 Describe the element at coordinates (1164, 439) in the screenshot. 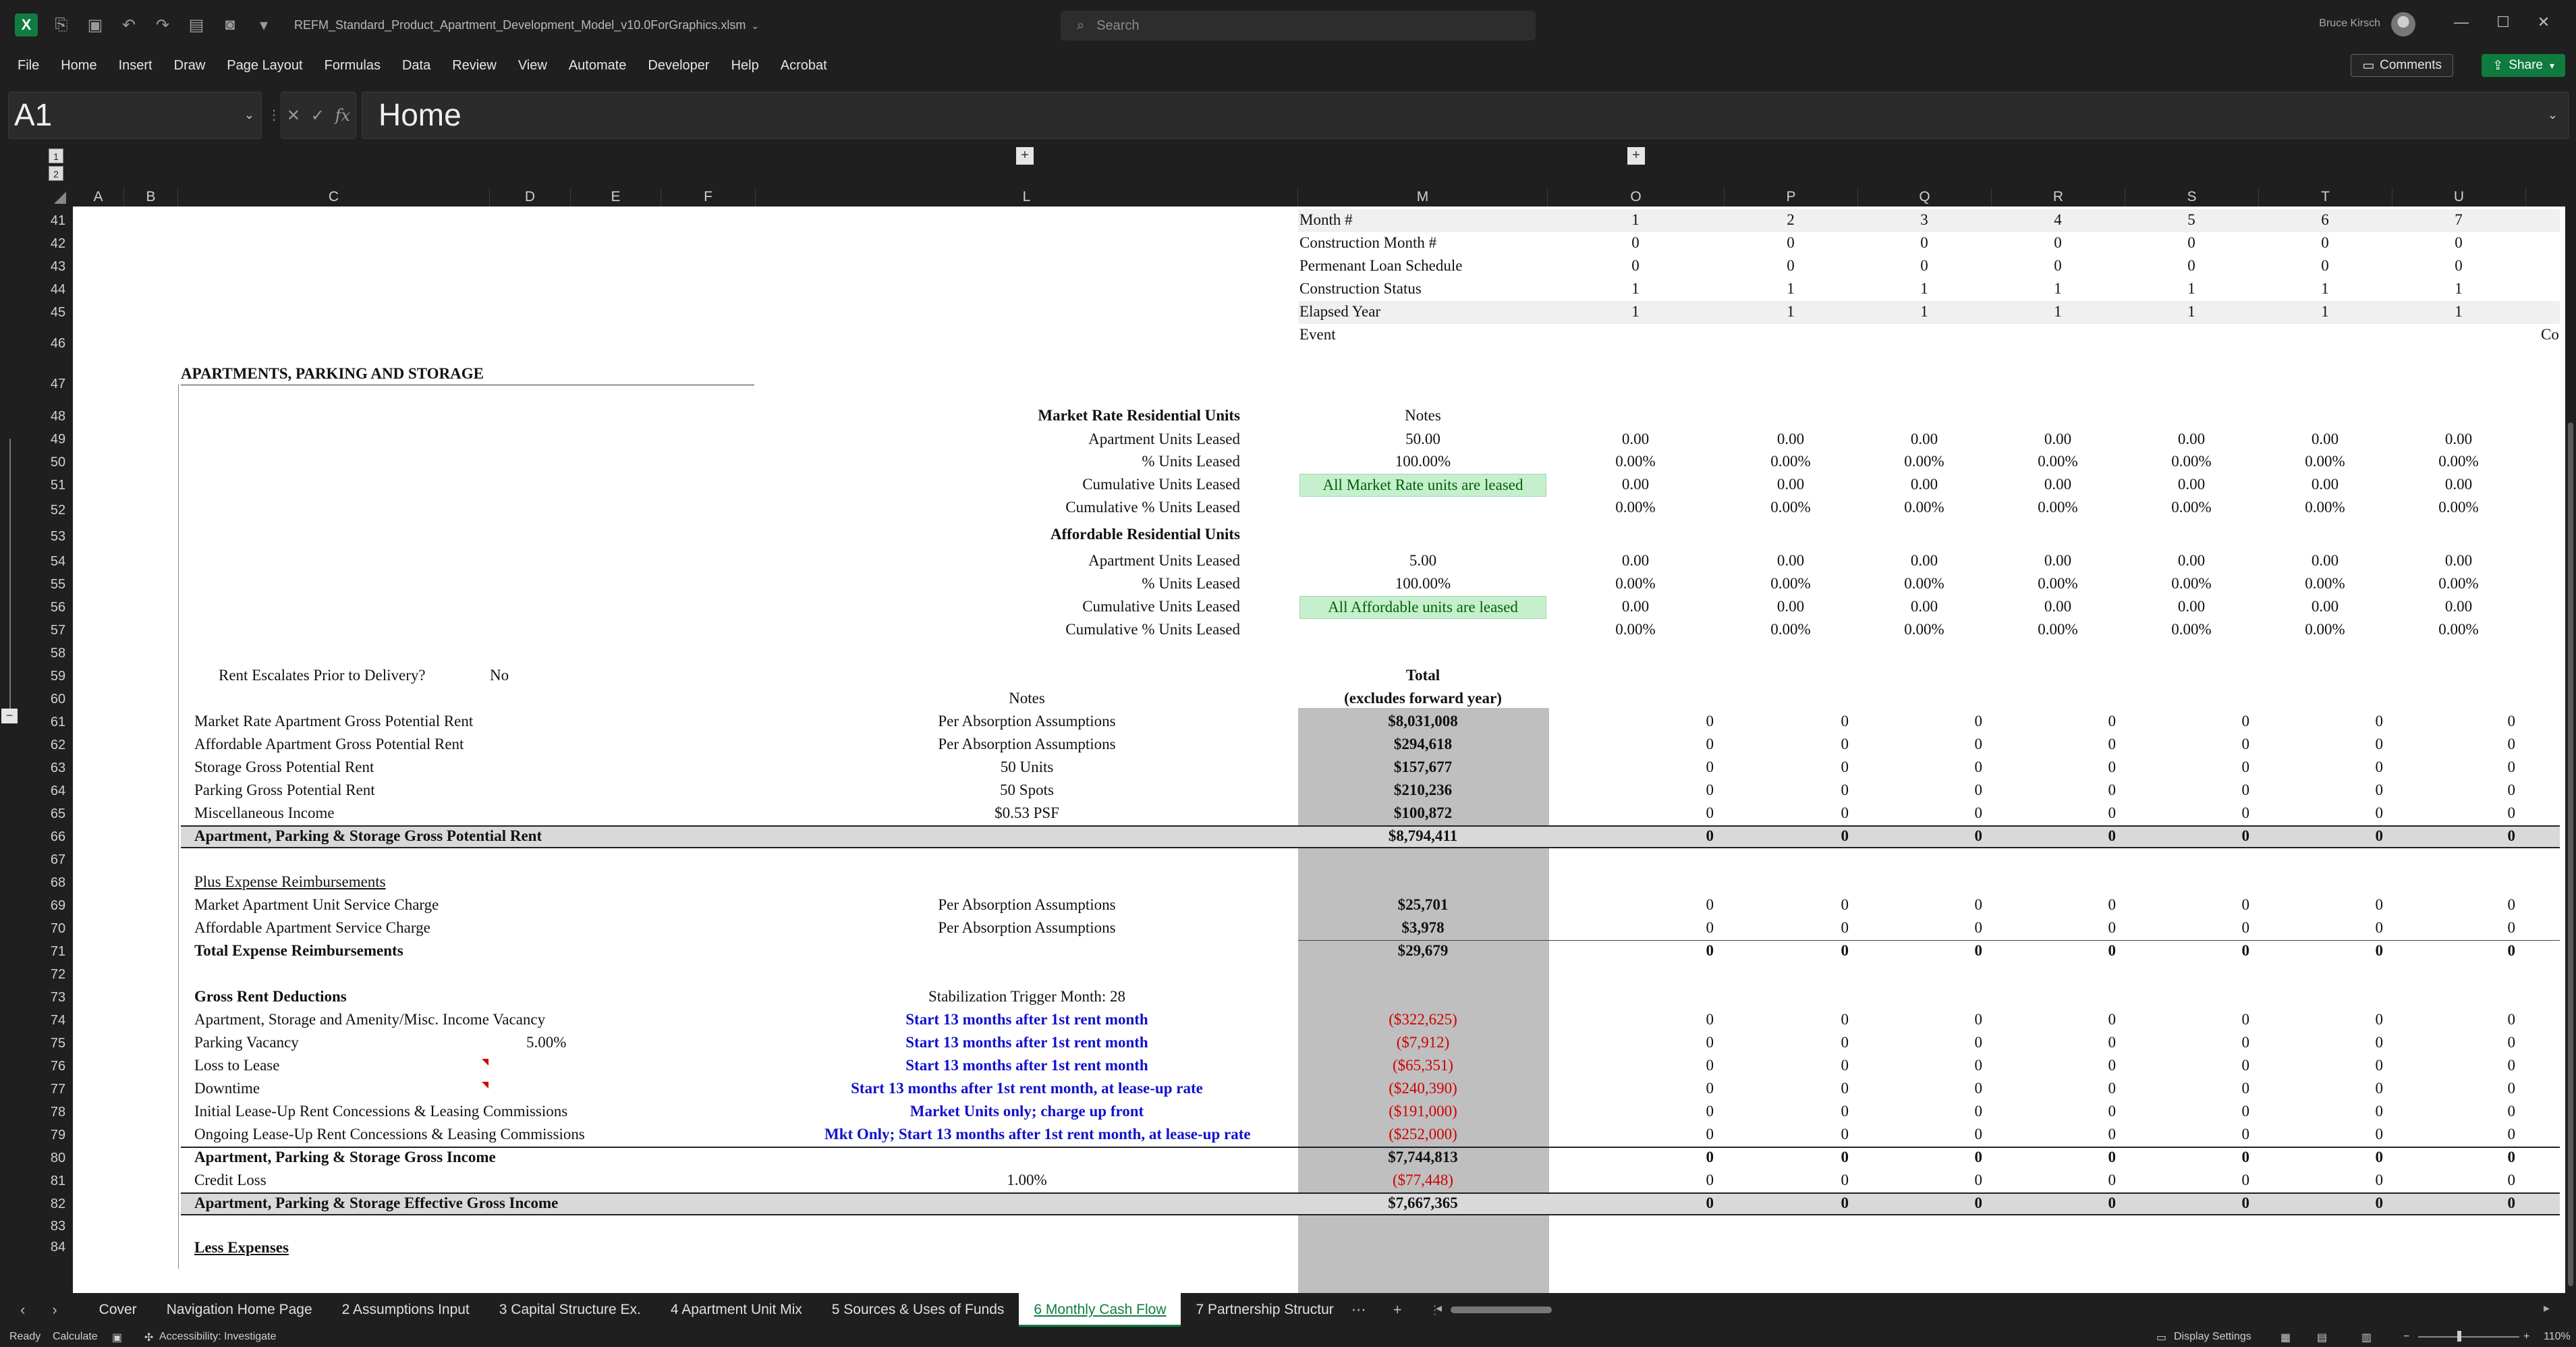

I see `market-row-label: Apartment Units Leased` at that location.